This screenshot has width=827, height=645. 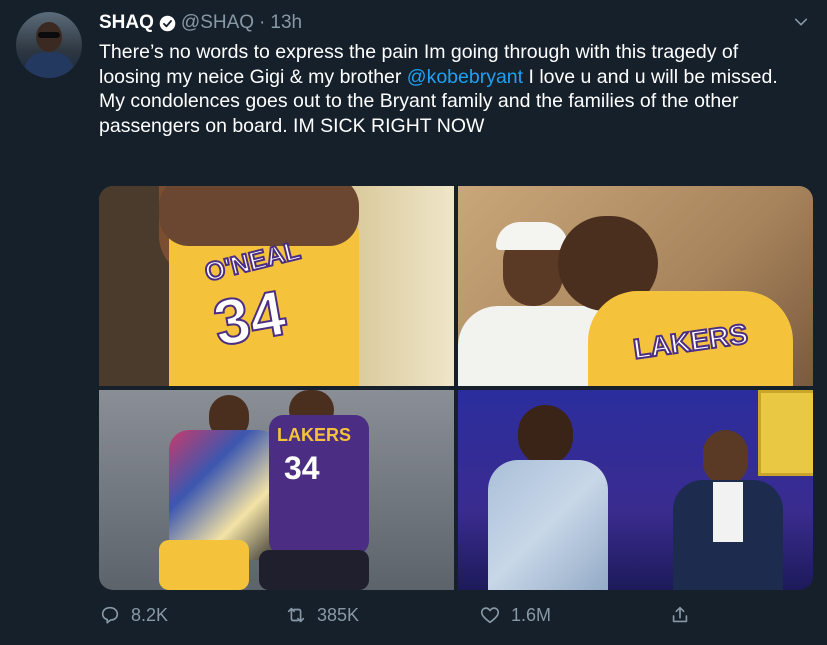 What do you see at coordinates (296, 615) in the screenshot?
I see `retweet-icon` at bounding box center [296, 615].